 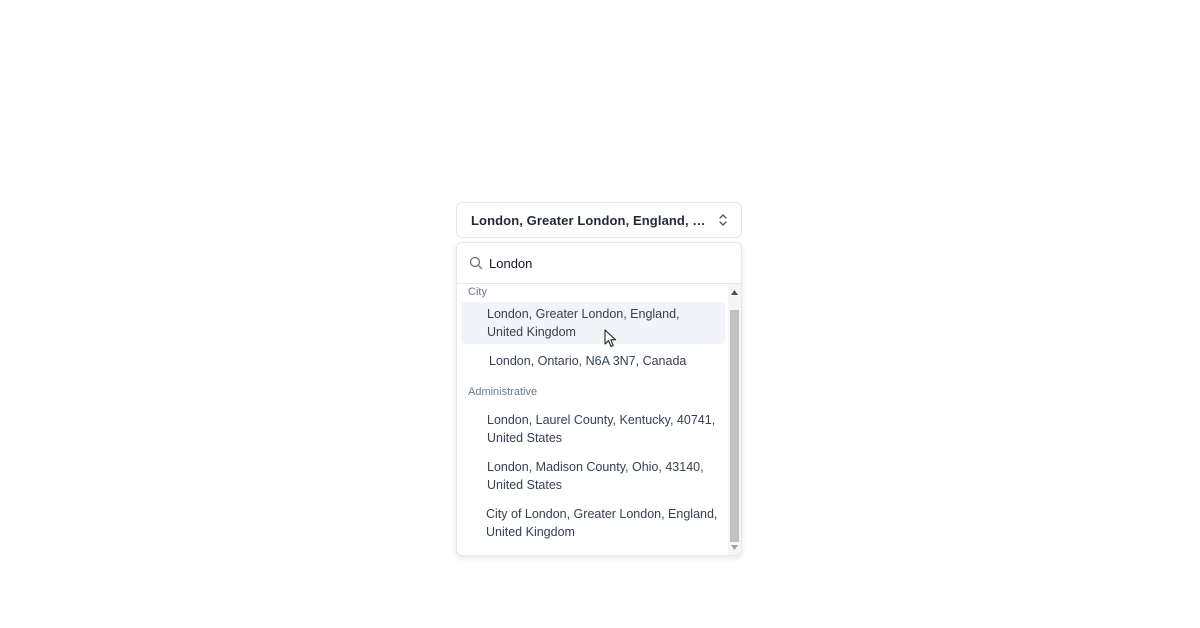 I want to click on chevron-up-down-icon, so click(x=723, y=220).